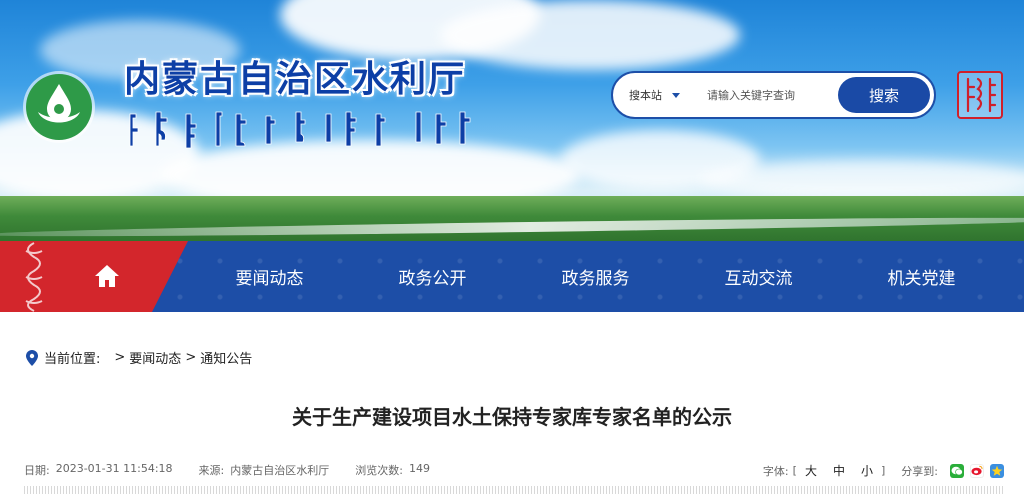 The width and height of the screenshot is (1024, 500). What do you see at coordinates (269, 276) in the screenshot?
I see `nav-item-news: 要闻动态` at bounding box center [269, 276].